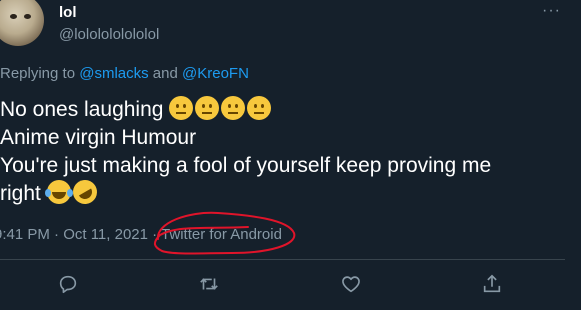 The image size is (581, 310). What do you see at coordinates (221, 234) in the screenshot?
I see `tweet-source: Twitter for Android` at bounding box center [221, 234].